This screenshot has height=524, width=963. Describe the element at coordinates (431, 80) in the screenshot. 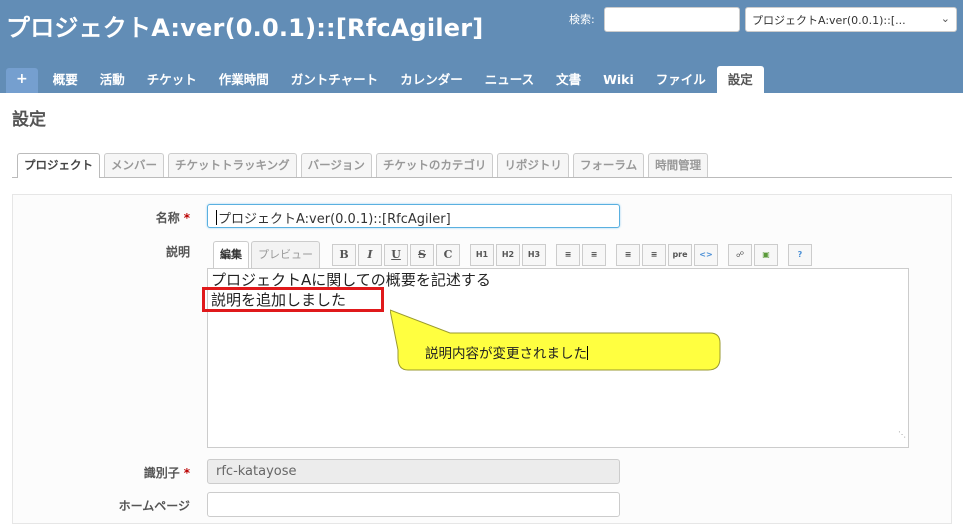

I see `menu-calendar: カレンダー` at that location.